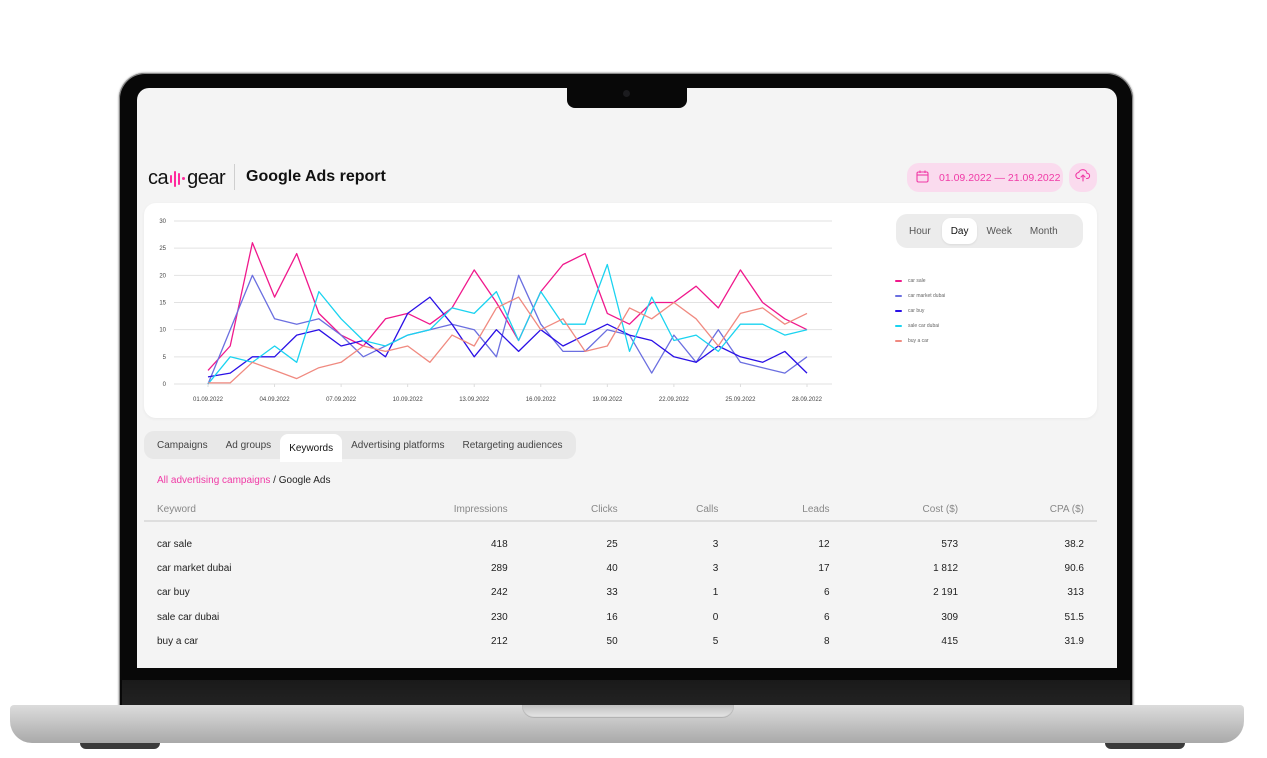 Image resolution: width=1267 pixels, height=758 pixels. I want to click on series-line-car-buy, so click(507, 337).